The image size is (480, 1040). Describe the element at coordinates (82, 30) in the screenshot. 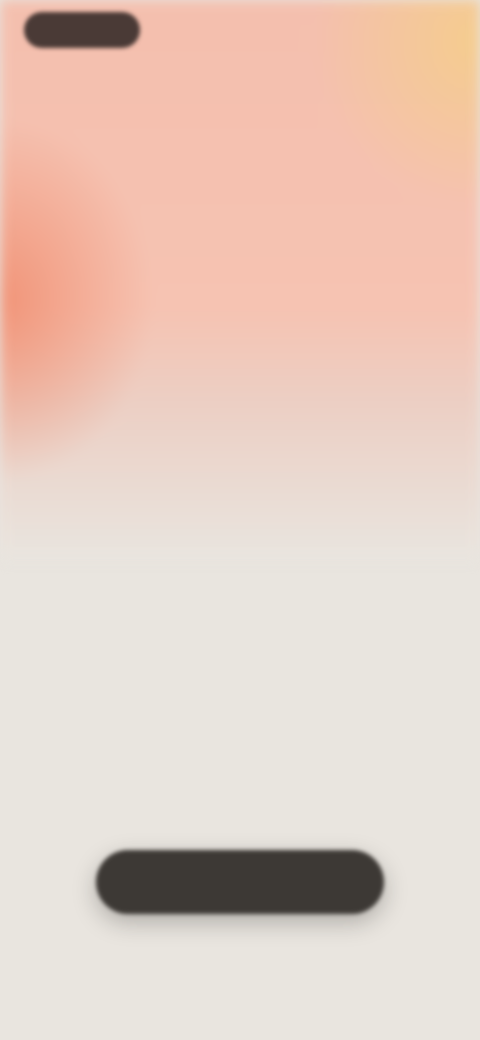

I see `logo` at that location.